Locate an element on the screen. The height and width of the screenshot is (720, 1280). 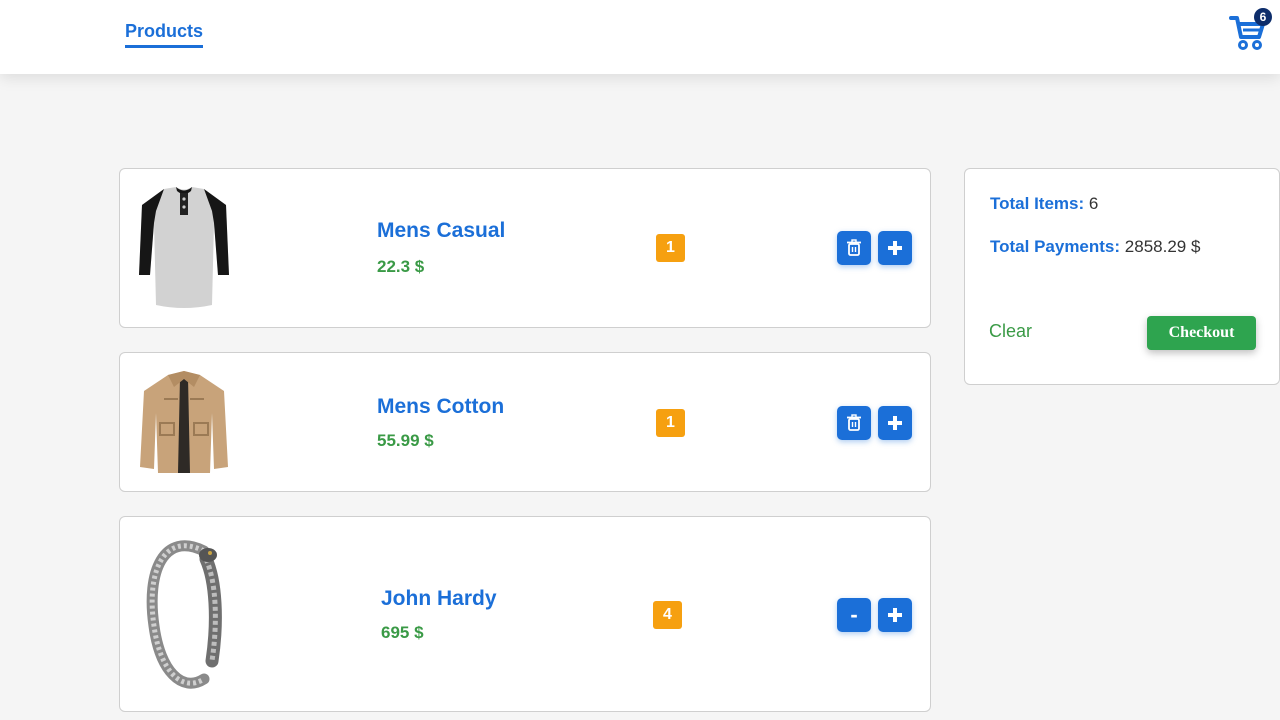
product-image-jacket is located at coordinates (184, 422).